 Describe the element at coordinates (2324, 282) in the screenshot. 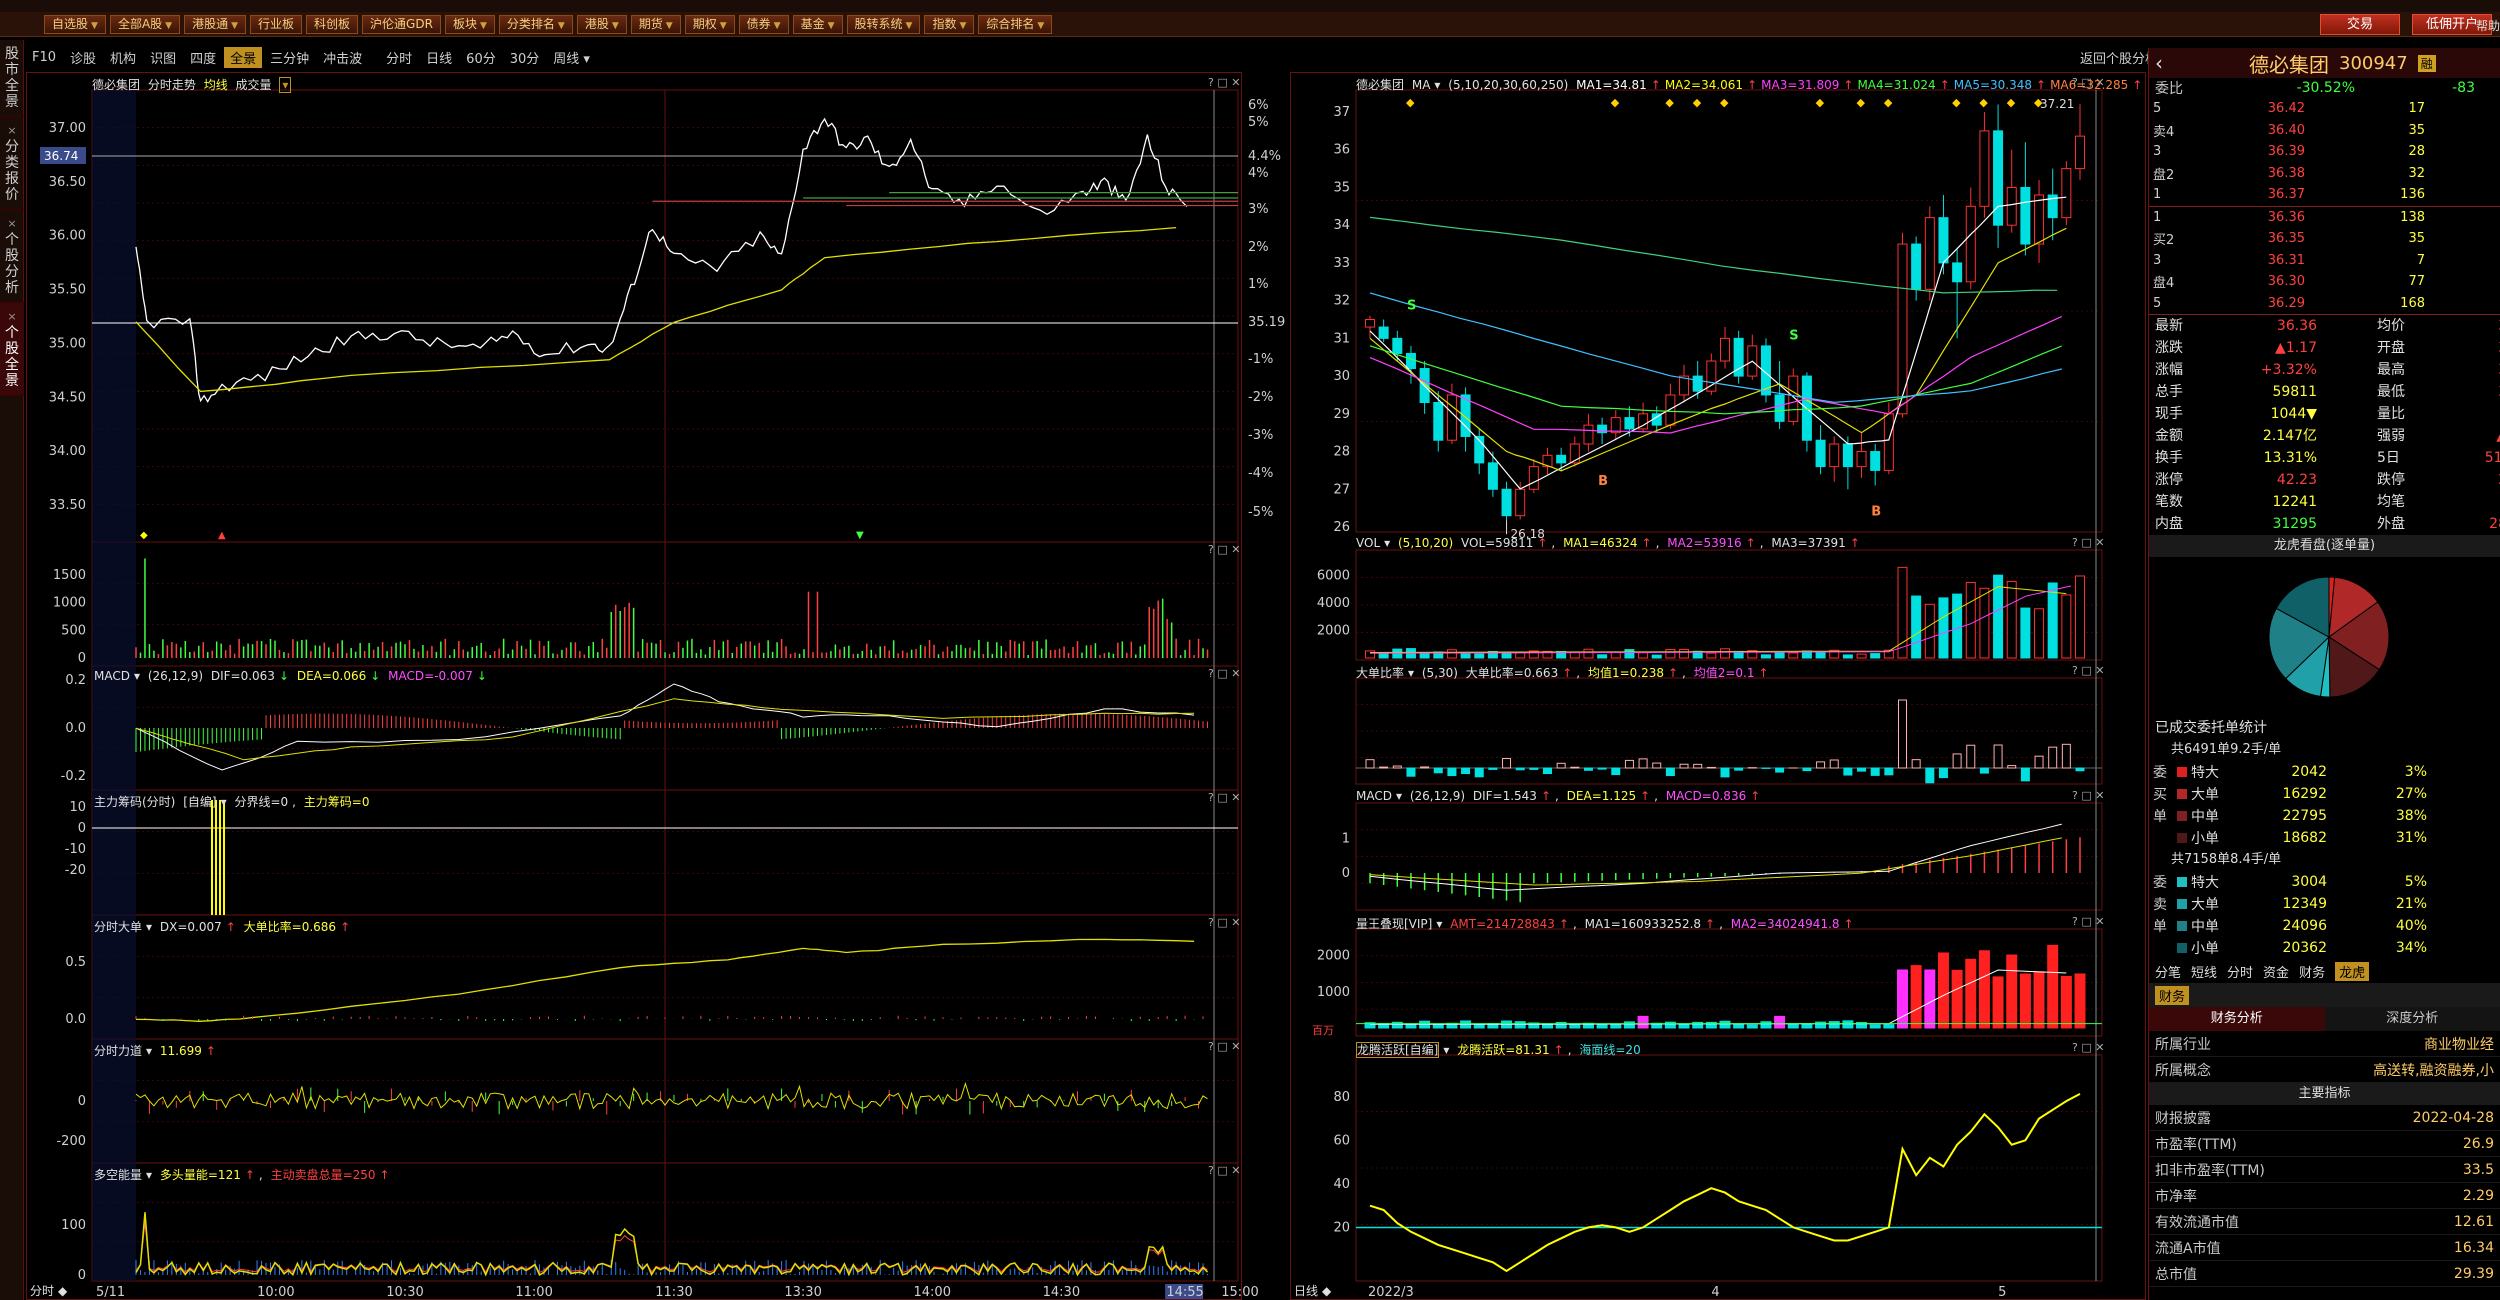

I see `buy-row: 盘4 36.30 77` at that location.